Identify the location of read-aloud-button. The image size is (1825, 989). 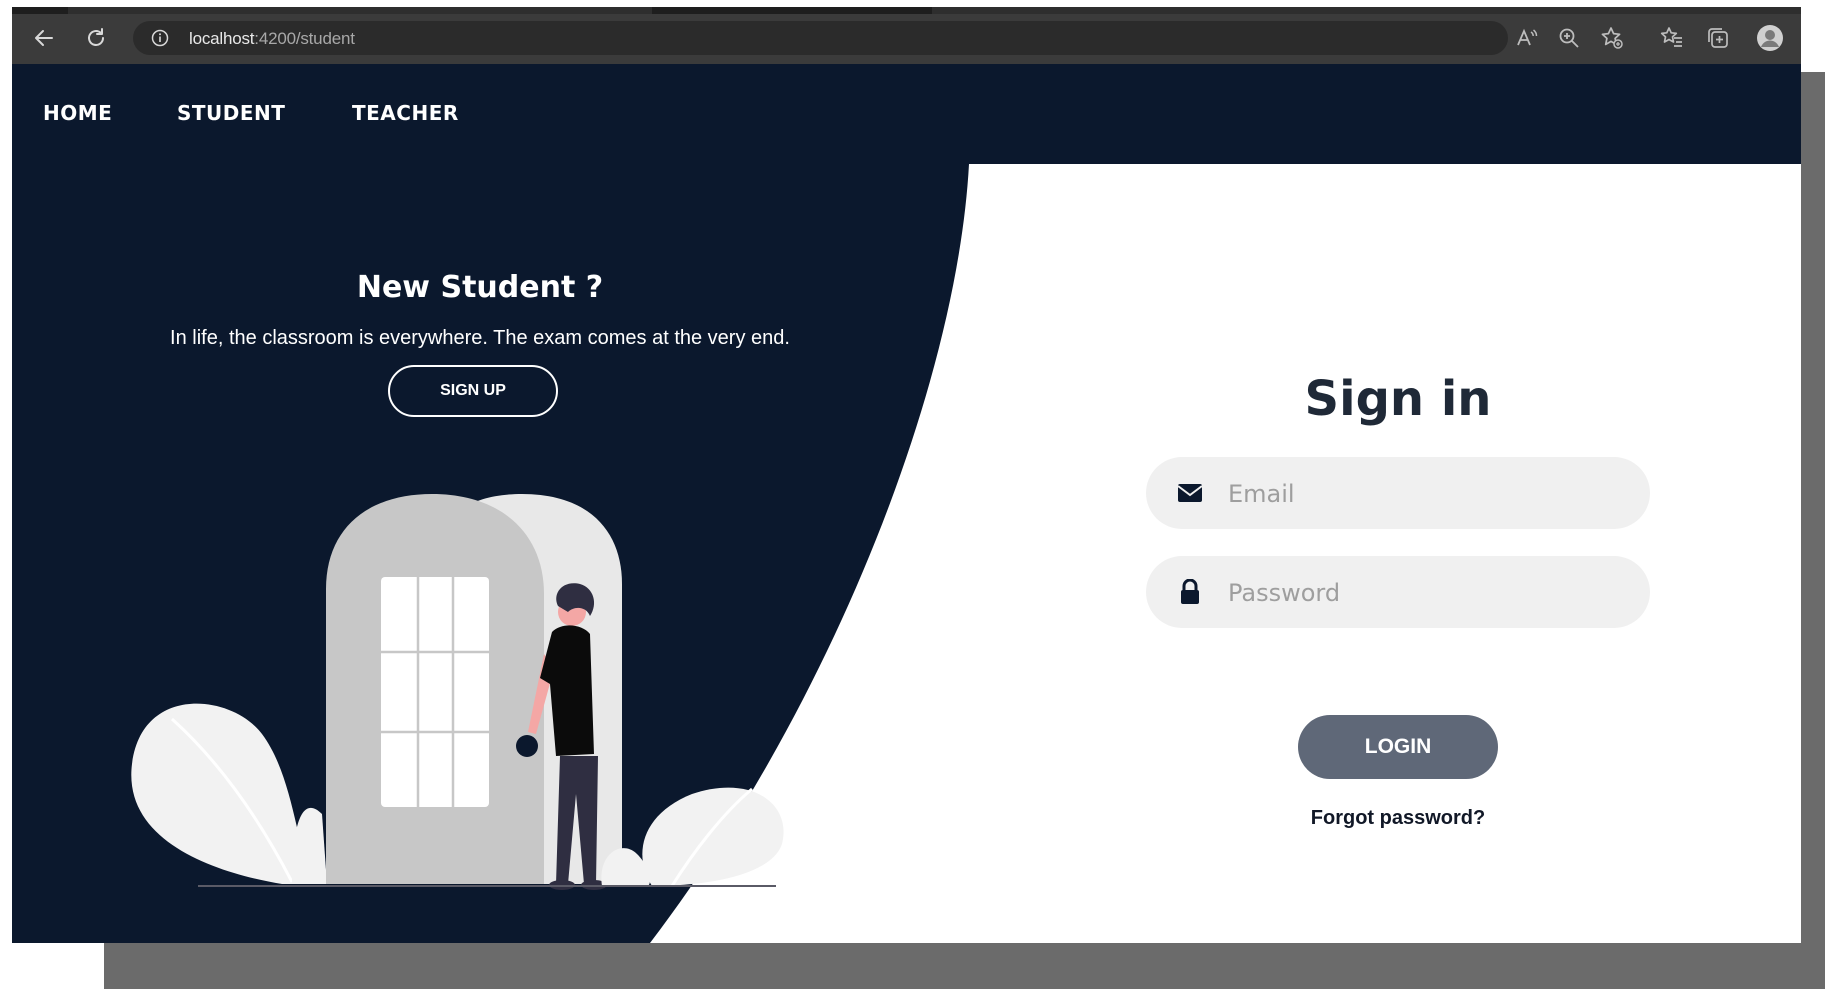
(1527, 38).